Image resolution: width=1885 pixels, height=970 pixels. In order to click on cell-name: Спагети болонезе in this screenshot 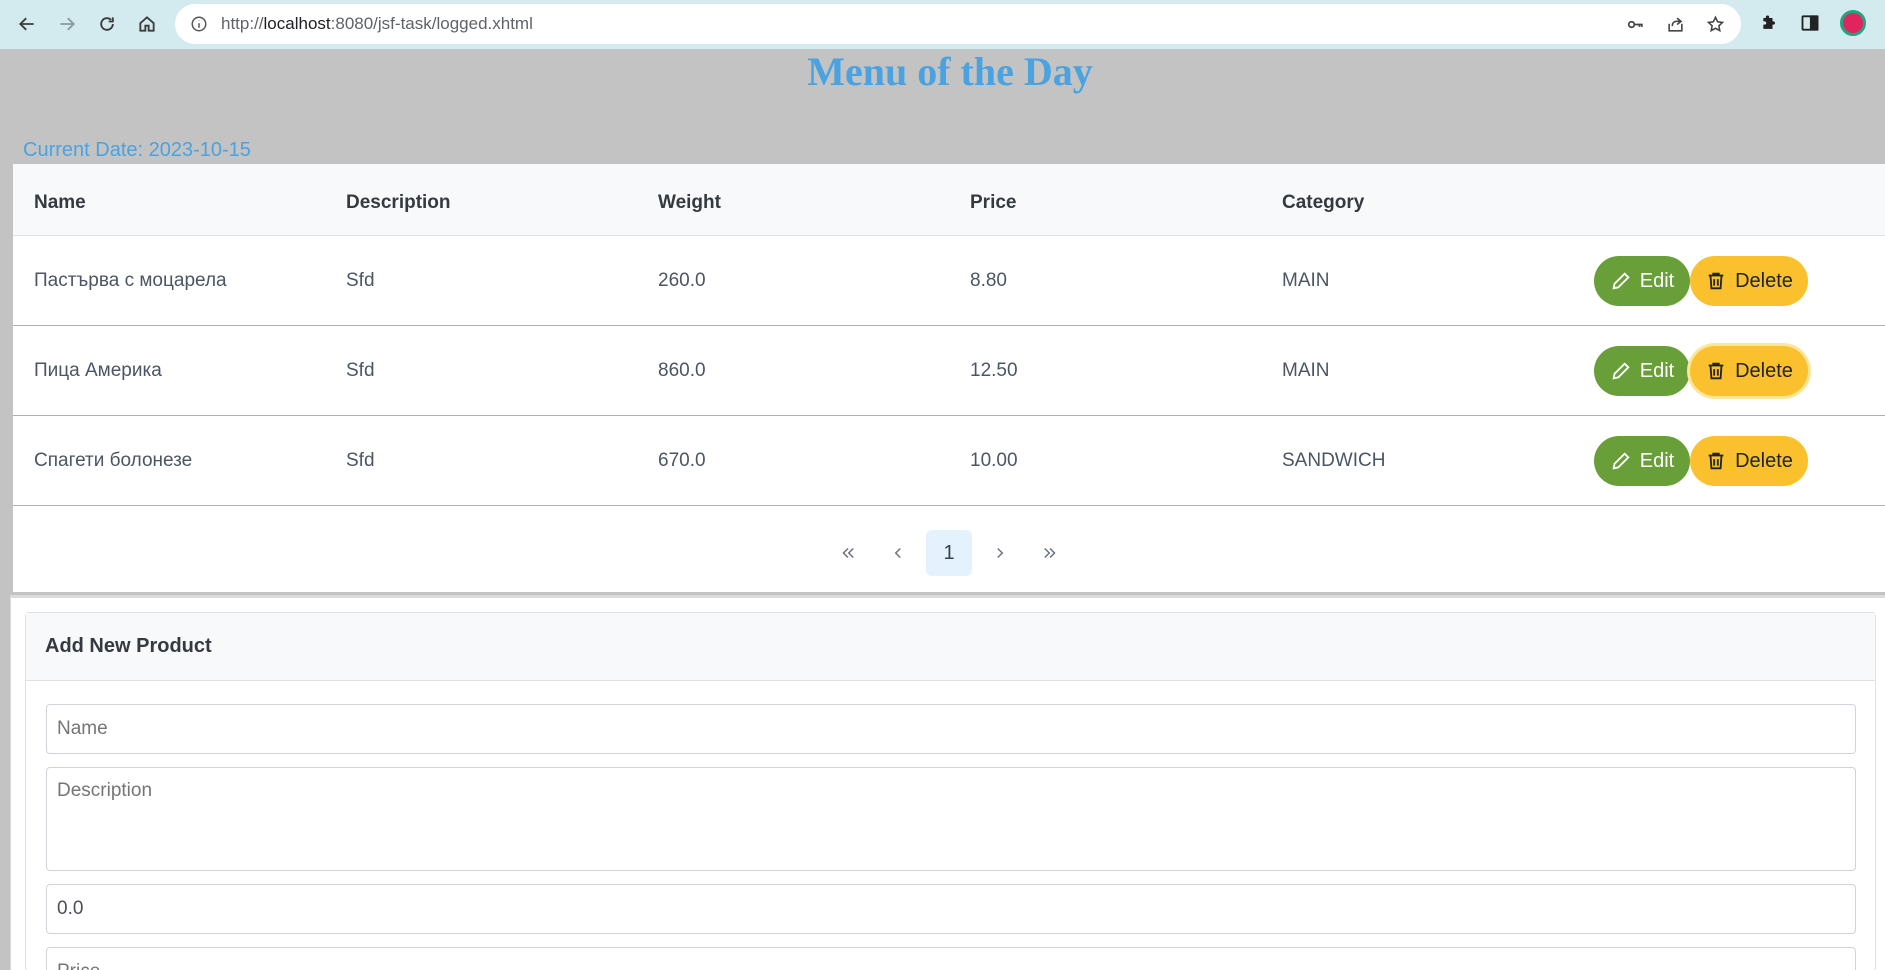, I will do `click(113, 460)`.